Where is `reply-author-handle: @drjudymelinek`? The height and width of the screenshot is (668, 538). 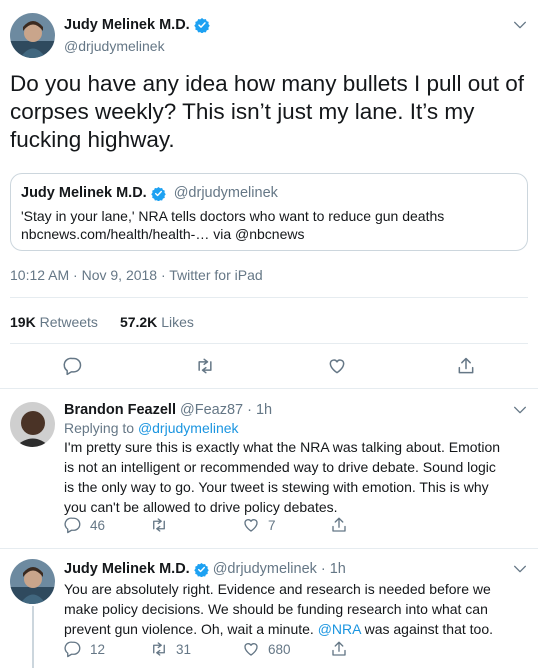 reply-author-handle: @drjudymelinek is located at coordinates (265, 569).